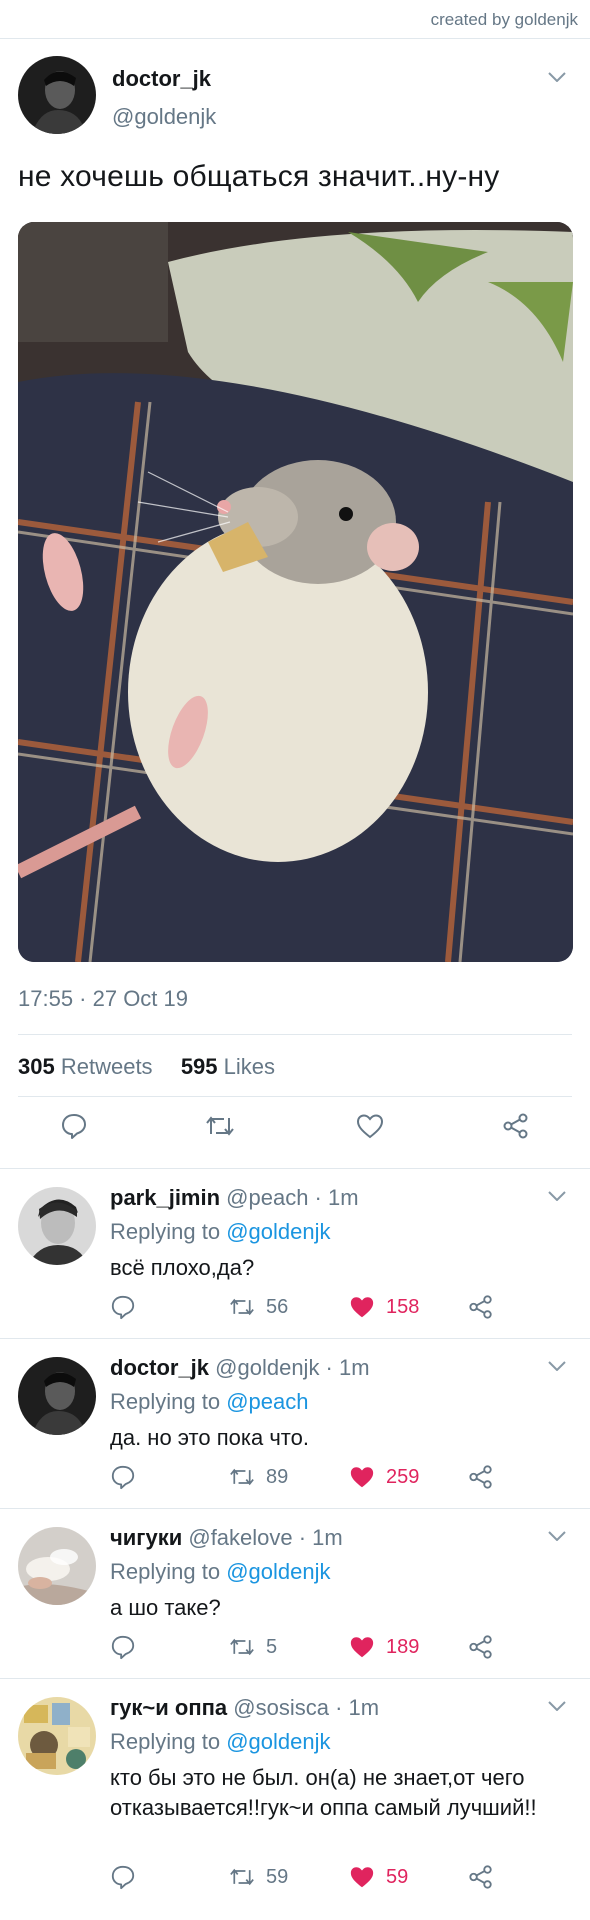 This screenshot has width=590, height=1920. Describe the element at coordinates (36, 1066) in the screenshot. I see `retweet-count: 305` at that location.